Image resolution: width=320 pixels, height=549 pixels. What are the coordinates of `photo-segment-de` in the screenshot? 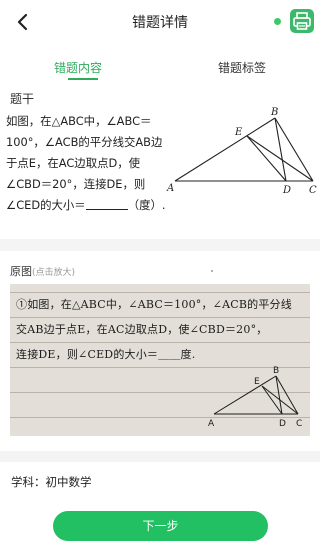 It's located at (272, 400).